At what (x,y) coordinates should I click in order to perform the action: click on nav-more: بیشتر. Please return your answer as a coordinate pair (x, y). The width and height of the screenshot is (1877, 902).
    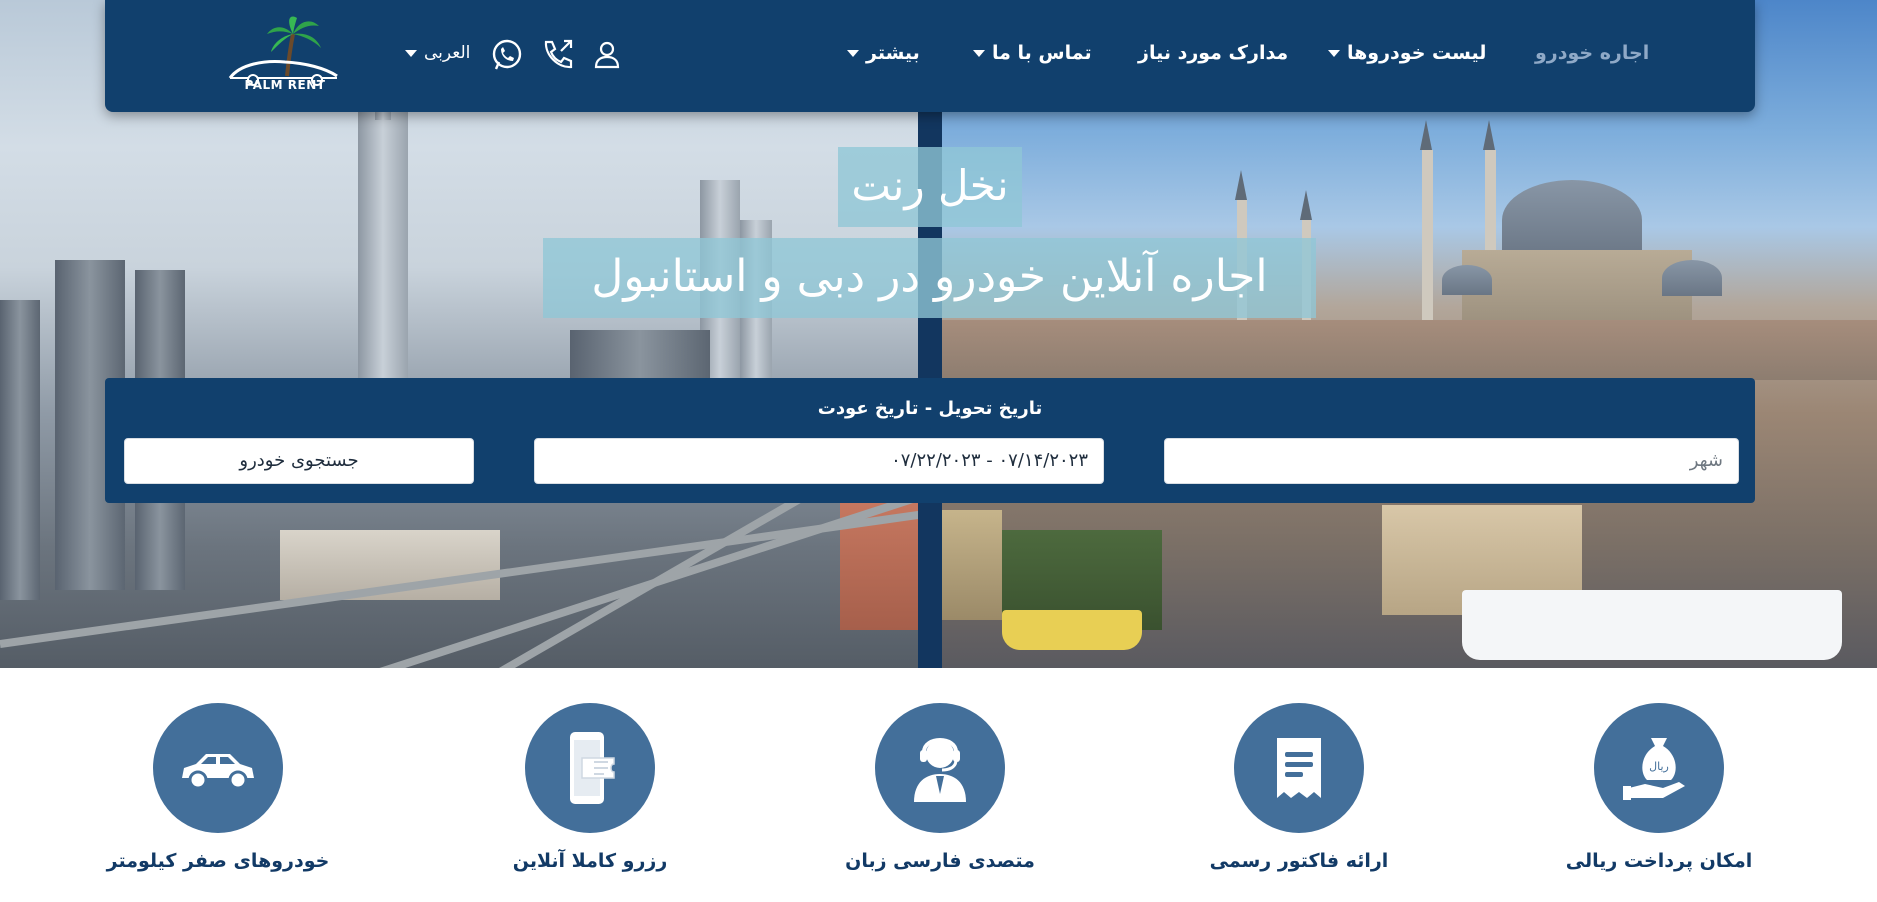
    Looking at the image, I should click on (883, 53).